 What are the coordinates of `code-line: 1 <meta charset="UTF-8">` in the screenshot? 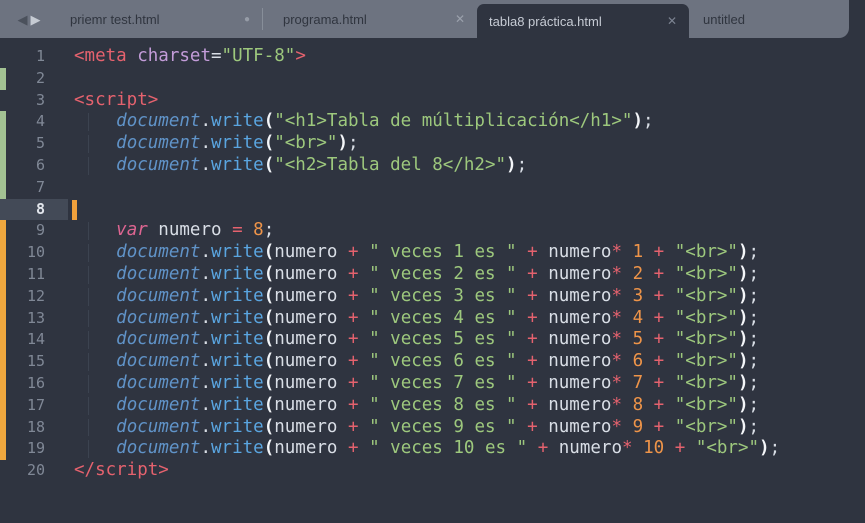 It's located at (432, 57).